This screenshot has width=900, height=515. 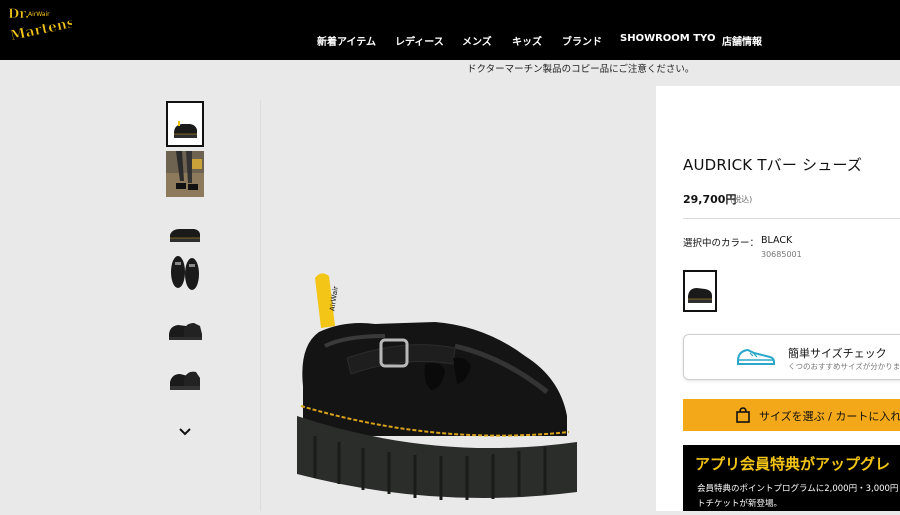 I want to click on promo-line-2: トチケットが新登場。, so click(x=740, y=504).